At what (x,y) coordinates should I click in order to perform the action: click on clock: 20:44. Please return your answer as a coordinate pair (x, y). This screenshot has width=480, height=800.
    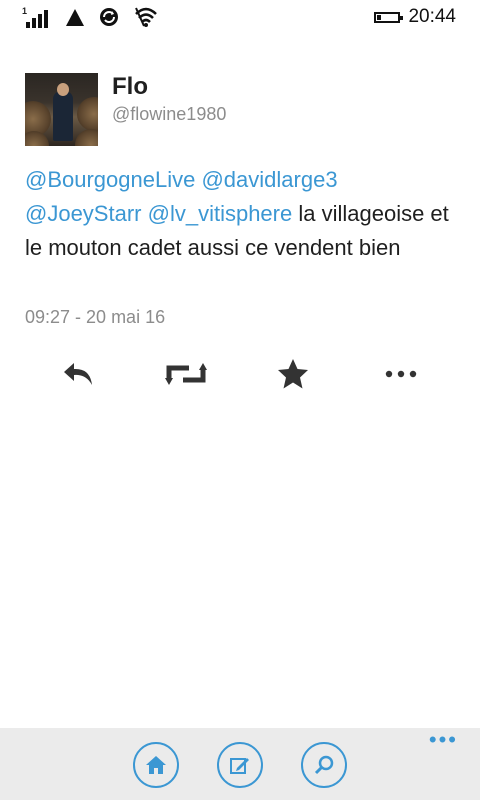
    Looking at the image, I should click on (432, 16).